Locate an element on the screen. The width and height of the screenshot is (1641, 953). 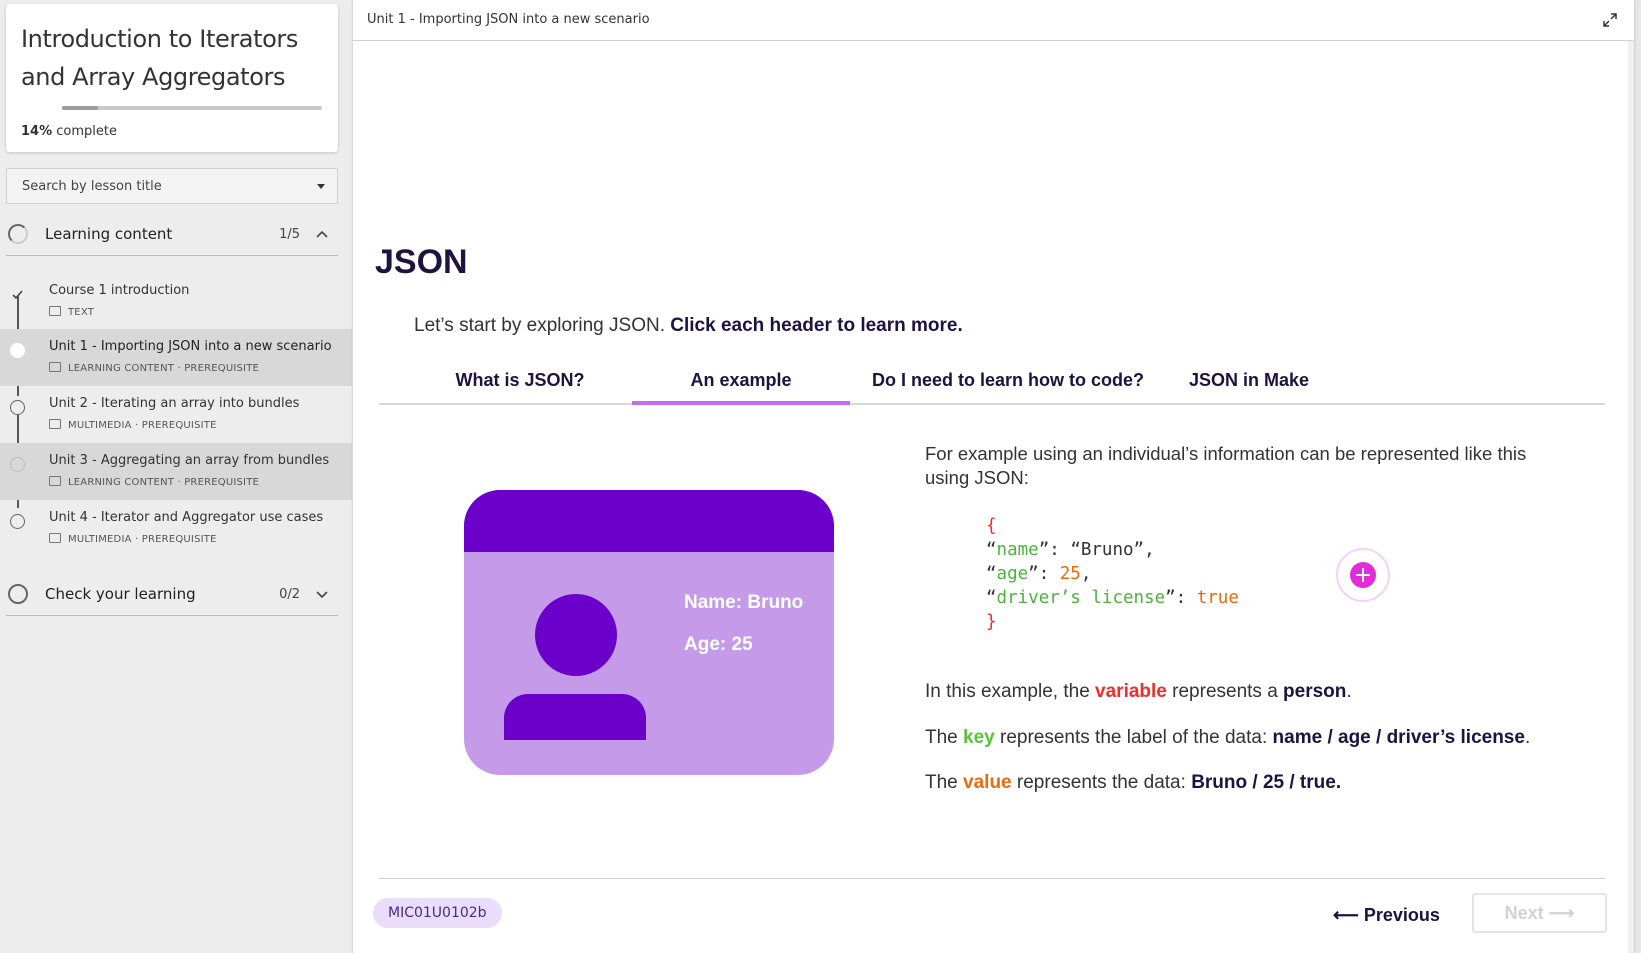
code-line: “name”: “Bruno”, is located at coordinates (1070, 550).